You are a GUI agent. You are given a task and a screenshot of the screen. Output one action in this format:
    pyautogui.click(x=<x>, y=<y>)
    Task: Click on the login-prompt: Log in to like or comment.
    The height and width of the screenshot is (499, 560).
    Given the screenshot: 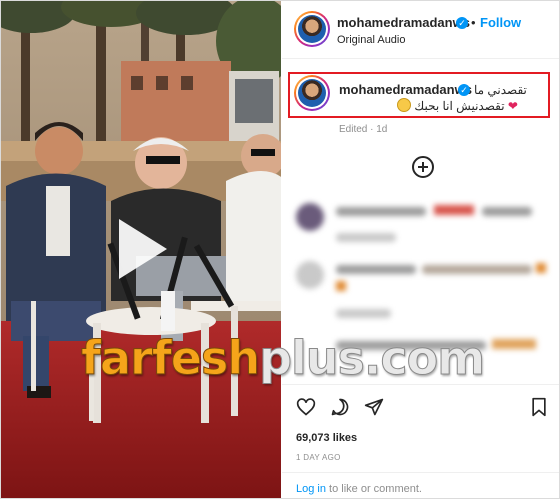 What is the action you would take?
    pyautogui.click(x=420, y=485)
    